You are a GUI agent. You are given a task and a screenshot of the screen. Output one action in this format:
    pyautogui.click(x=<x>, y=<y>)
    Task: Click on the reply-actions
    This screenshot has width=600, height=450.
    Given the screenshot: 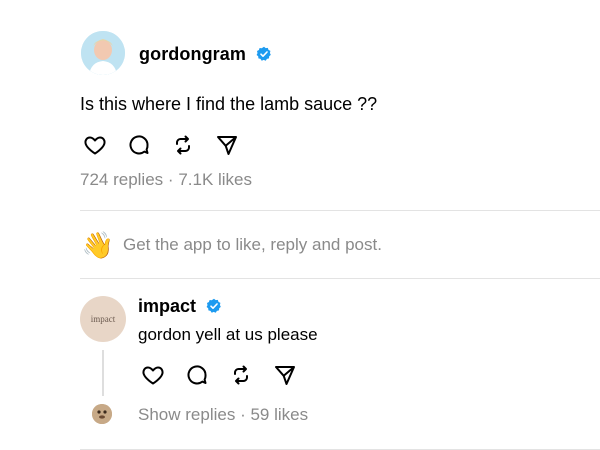 What is the action you would take?
    pyautogui.click(x=226, y=375)
    